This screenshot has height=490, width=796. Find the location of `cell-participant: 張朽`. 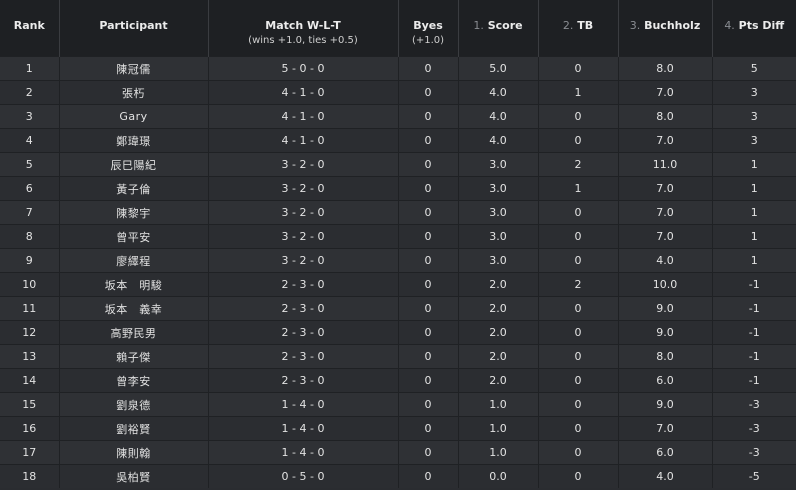

cell-participant: 張朽 is located at coordinates (133, 92).